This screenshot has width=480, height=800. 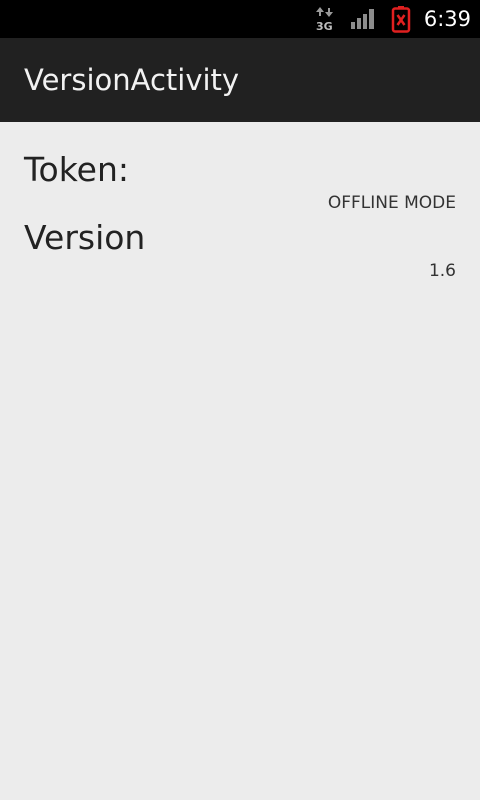 I want to click on status-bar: 3G 6:39, so click(x=240, y=19).